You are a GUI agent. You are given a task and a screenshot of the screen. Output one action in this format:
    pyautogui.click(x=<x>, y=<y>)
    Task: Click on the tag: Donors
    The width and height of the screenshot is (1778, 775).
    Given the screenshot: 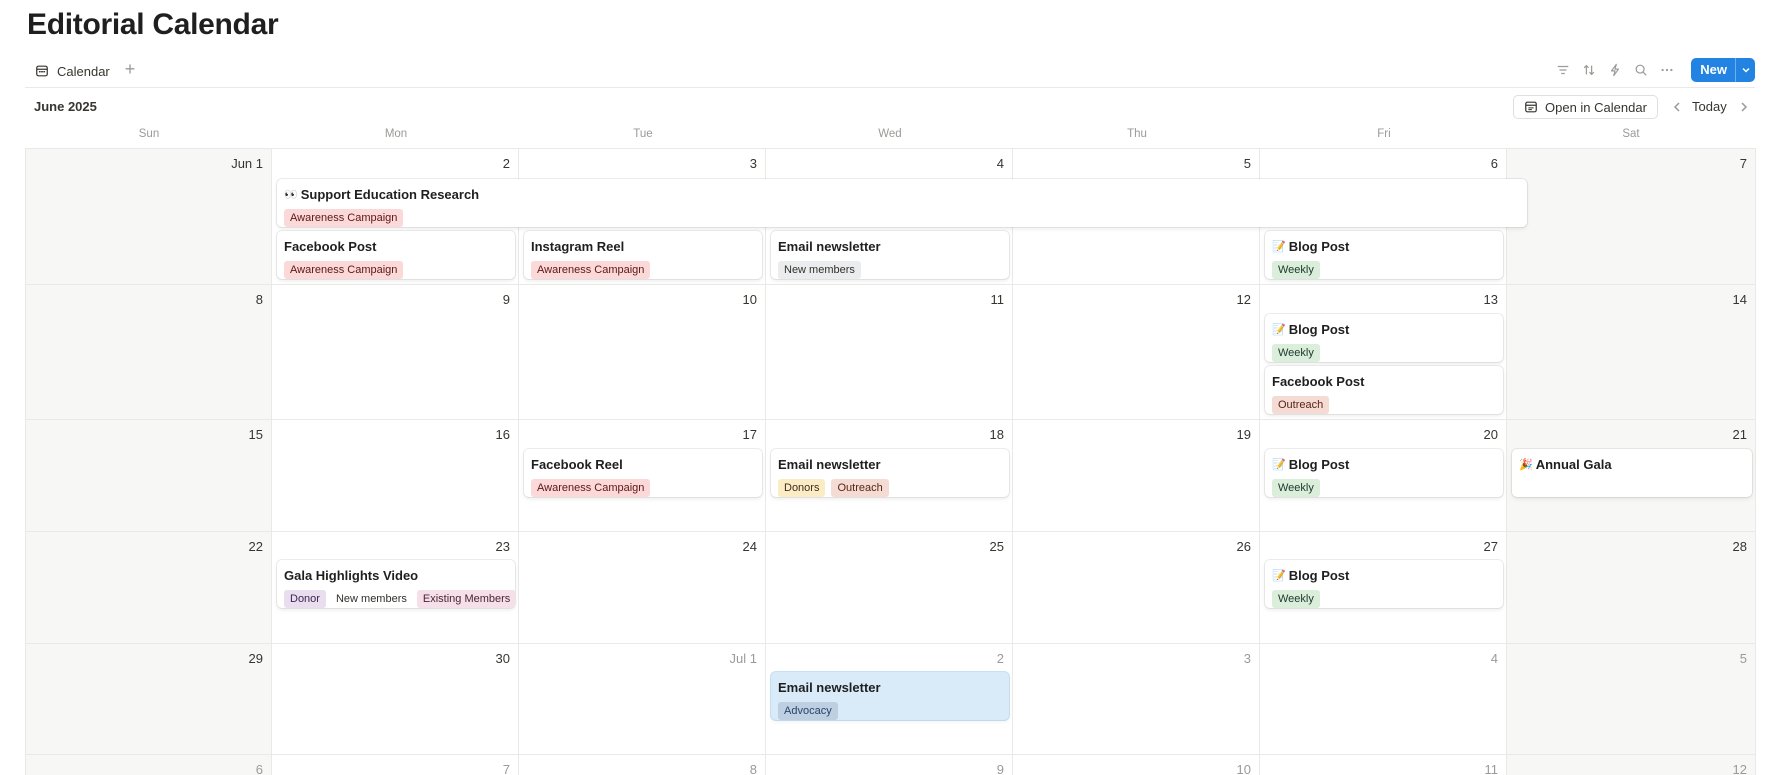 What is the action you would take?
    pyautogui.click(x=802, y=488)
    